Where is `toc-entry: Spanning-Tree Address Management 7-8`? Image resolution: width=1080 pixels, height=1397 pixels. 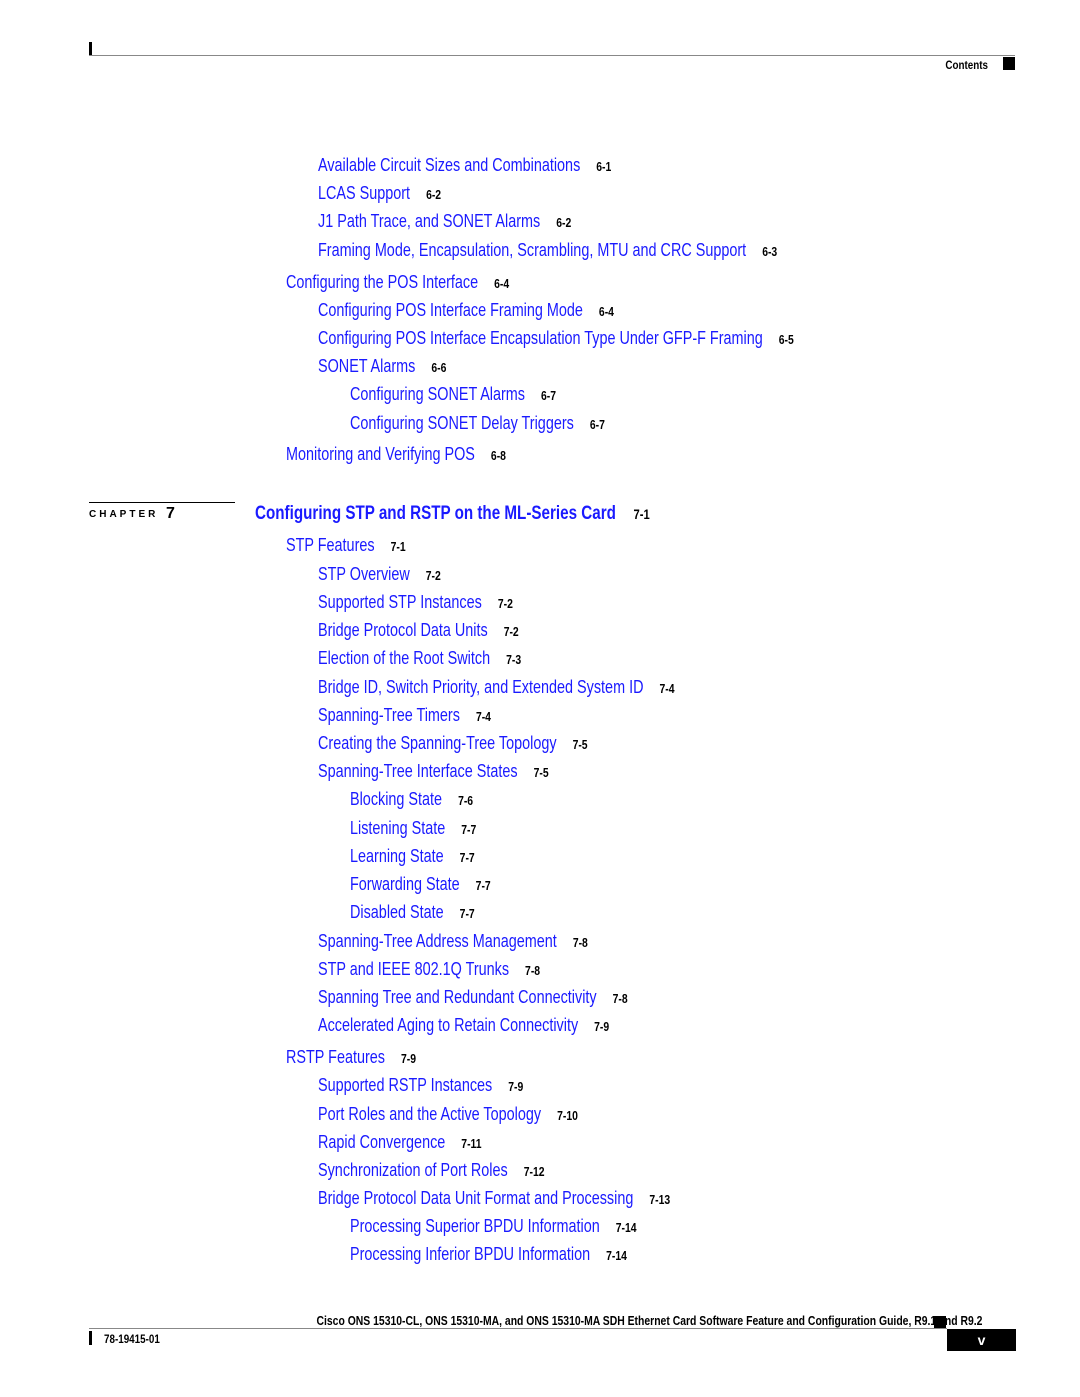
toc-entry: Spanning-Tree Address Management 7-8 is located at coordinates (453, 942).